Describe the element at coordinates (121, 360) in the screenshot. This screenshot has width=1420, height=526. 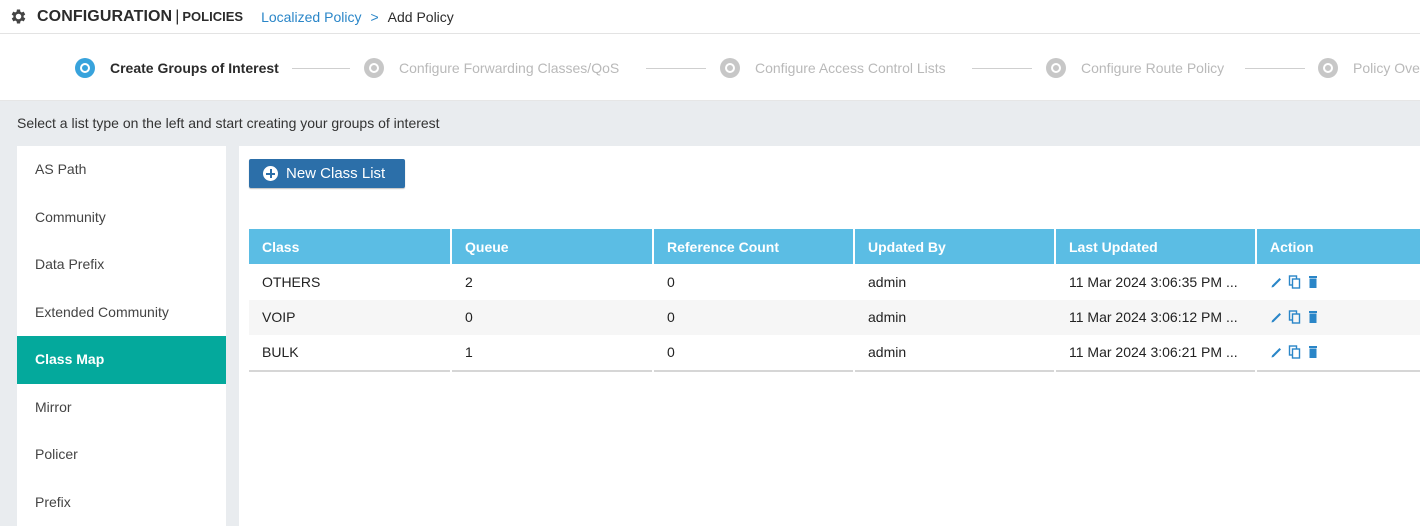
I see `sidebar-item-class-map: Class Map` at that location.